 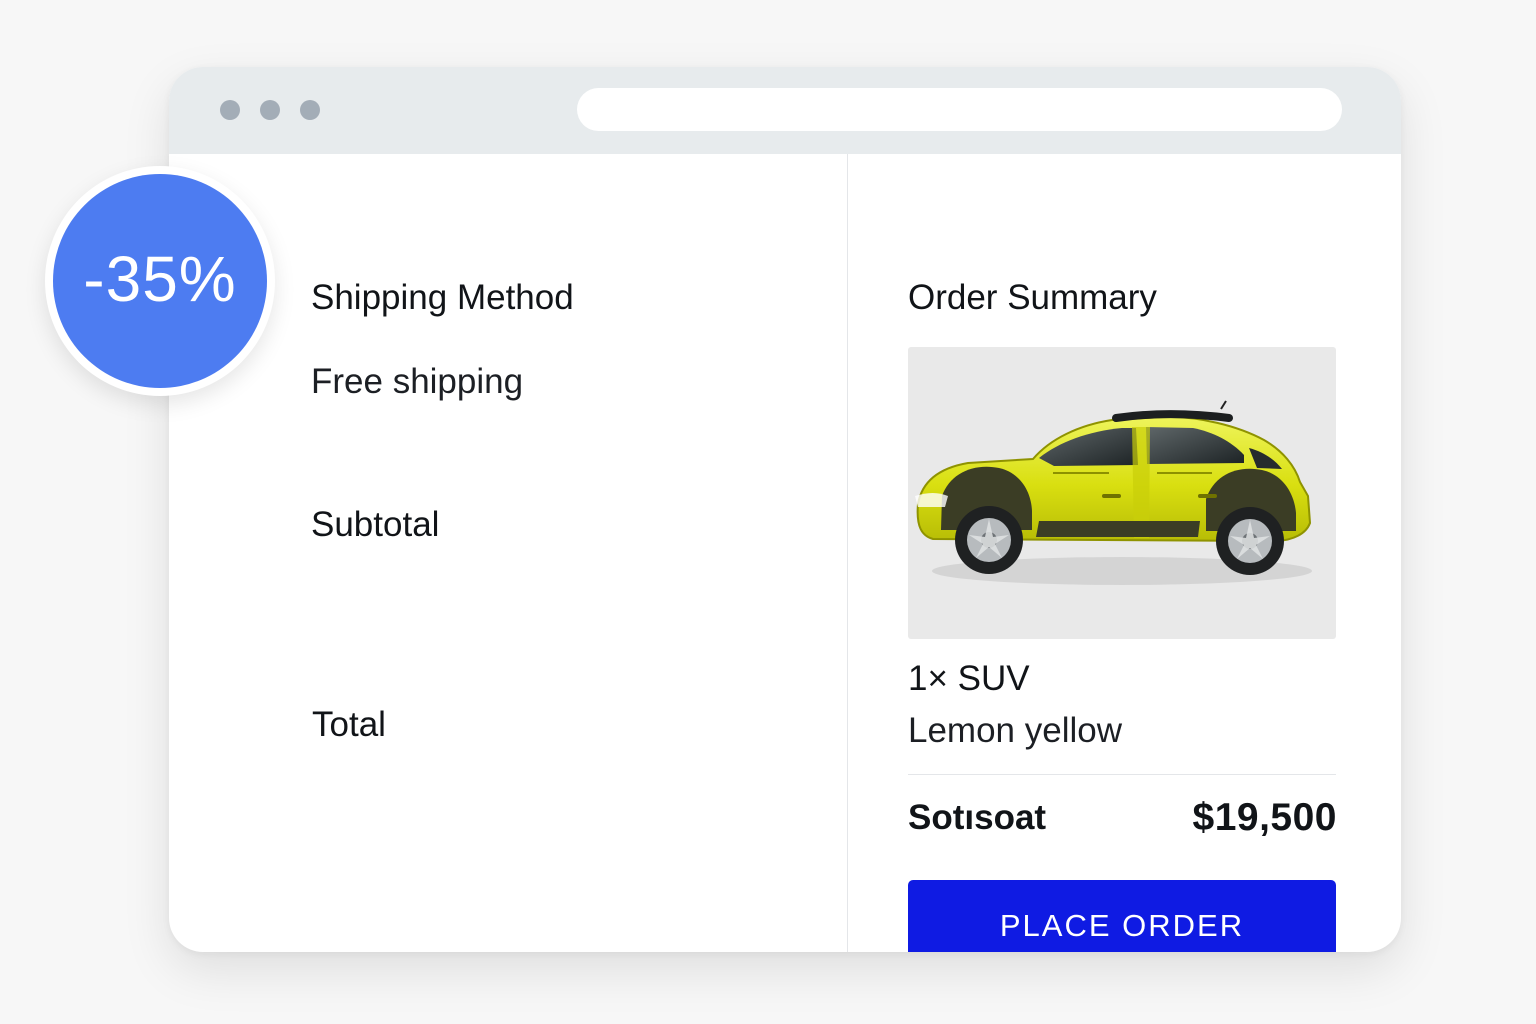 I want to click on suv-illustration, so click(x=1113, y=492).